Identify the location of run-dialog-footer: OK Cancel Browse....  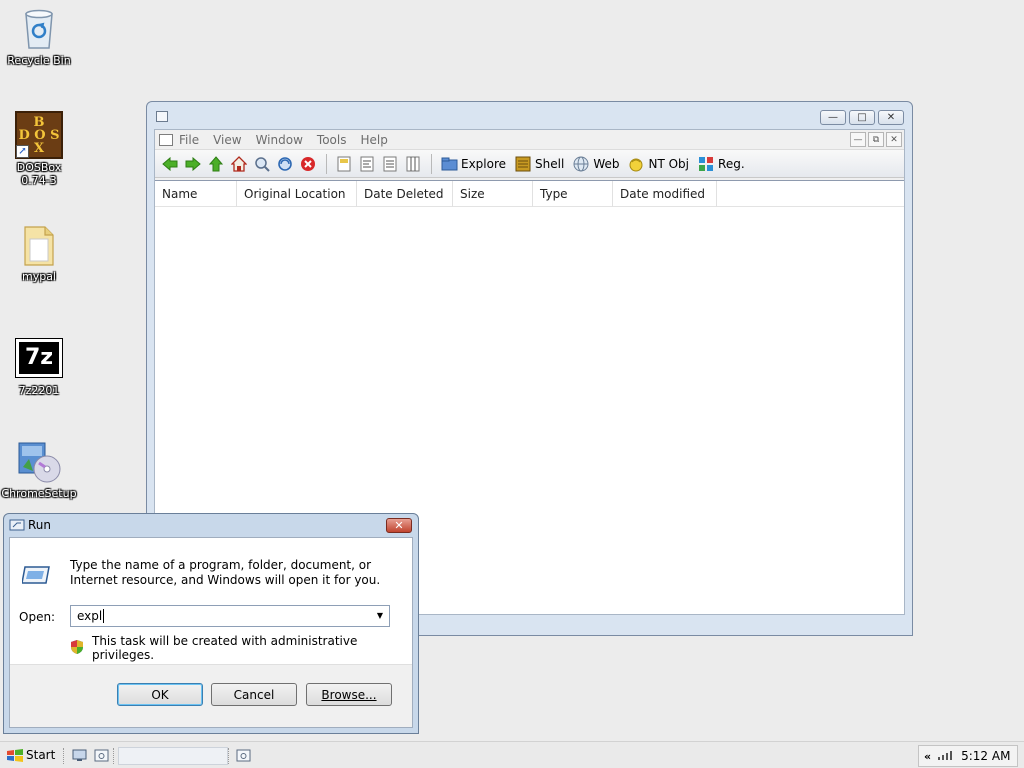
(211, 695).